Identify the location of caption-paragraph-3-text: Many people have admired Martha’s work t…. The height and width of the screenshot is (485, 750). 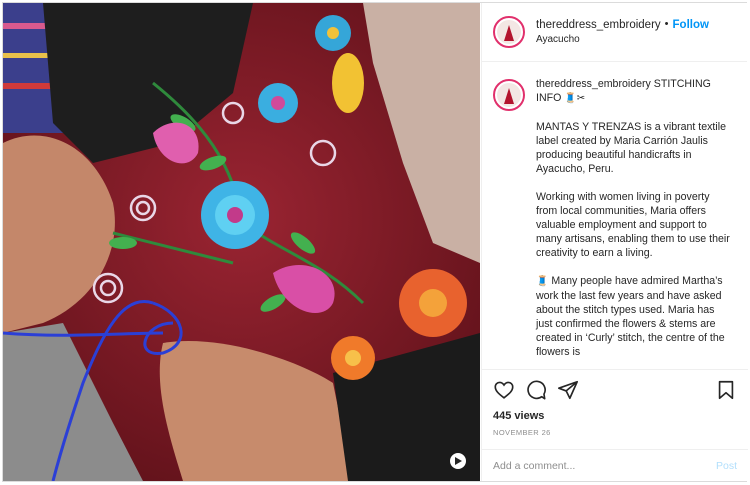
(630, 316).